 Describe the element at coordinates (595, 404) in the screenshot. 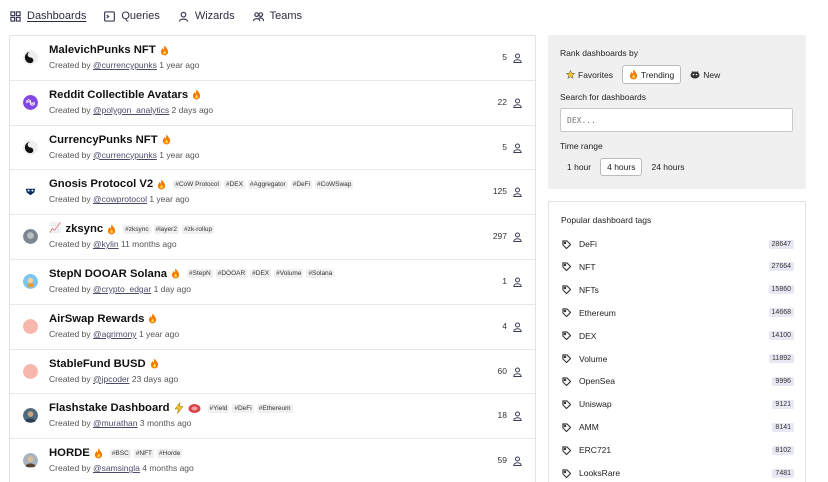

I see `popular-tag-name: Uniswap` at that location.